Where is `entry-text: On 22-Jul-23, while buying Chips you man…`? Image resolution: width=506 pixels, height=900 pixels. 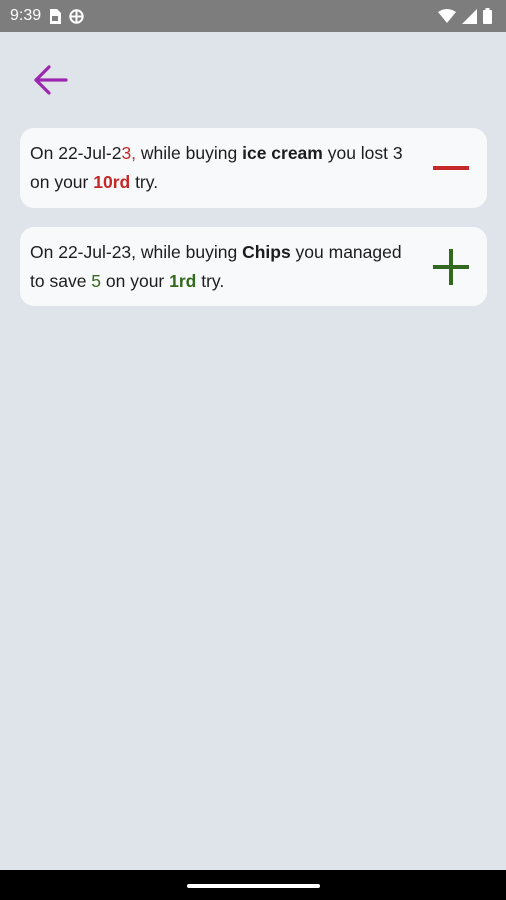
entry-text: On 22-Jul-23, while buying Chips you man… is located at coordinates (223, 267).